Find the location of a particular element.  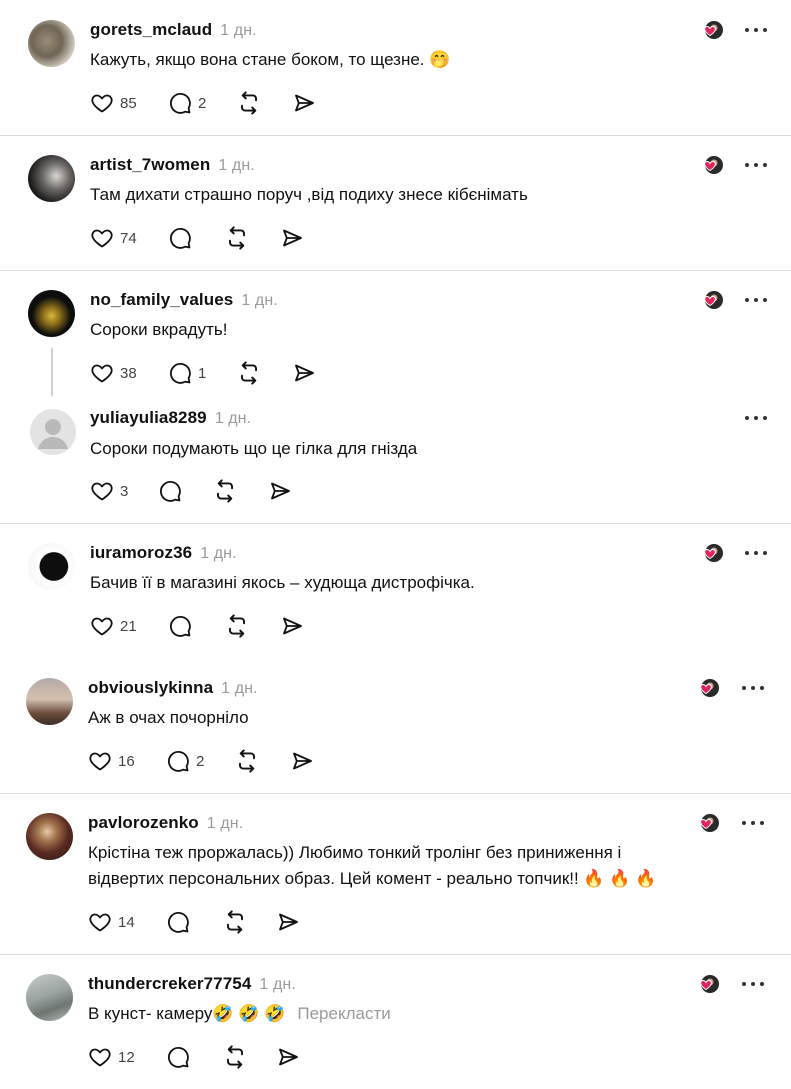

like-button: 12 is located at coordinates (127, 1057).